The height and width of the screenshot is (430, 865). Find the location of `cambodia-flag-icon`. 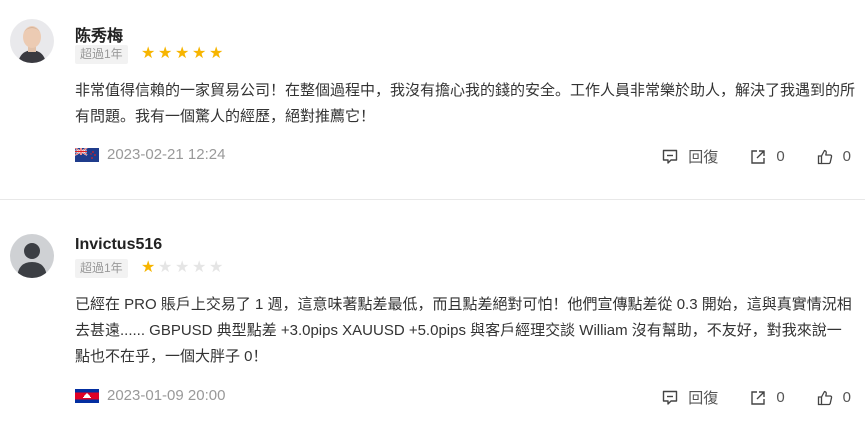

cambodia-flag-icon is located at coordinates (91, 395).